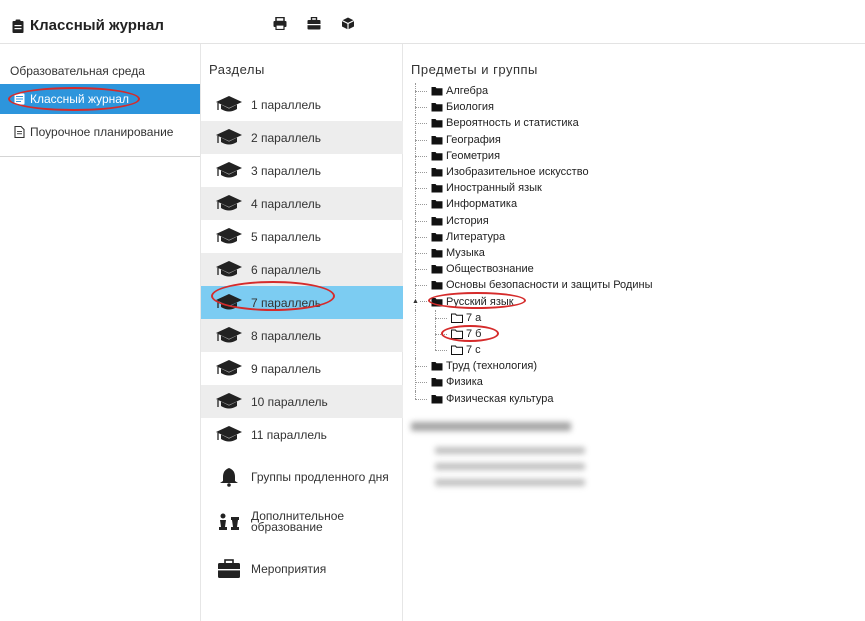 The width and height of the screenshot is (865, 621). Describe the element at coordinates (531, 382) in the screenshot. I see `tree-node-subject: Физика` at that location.